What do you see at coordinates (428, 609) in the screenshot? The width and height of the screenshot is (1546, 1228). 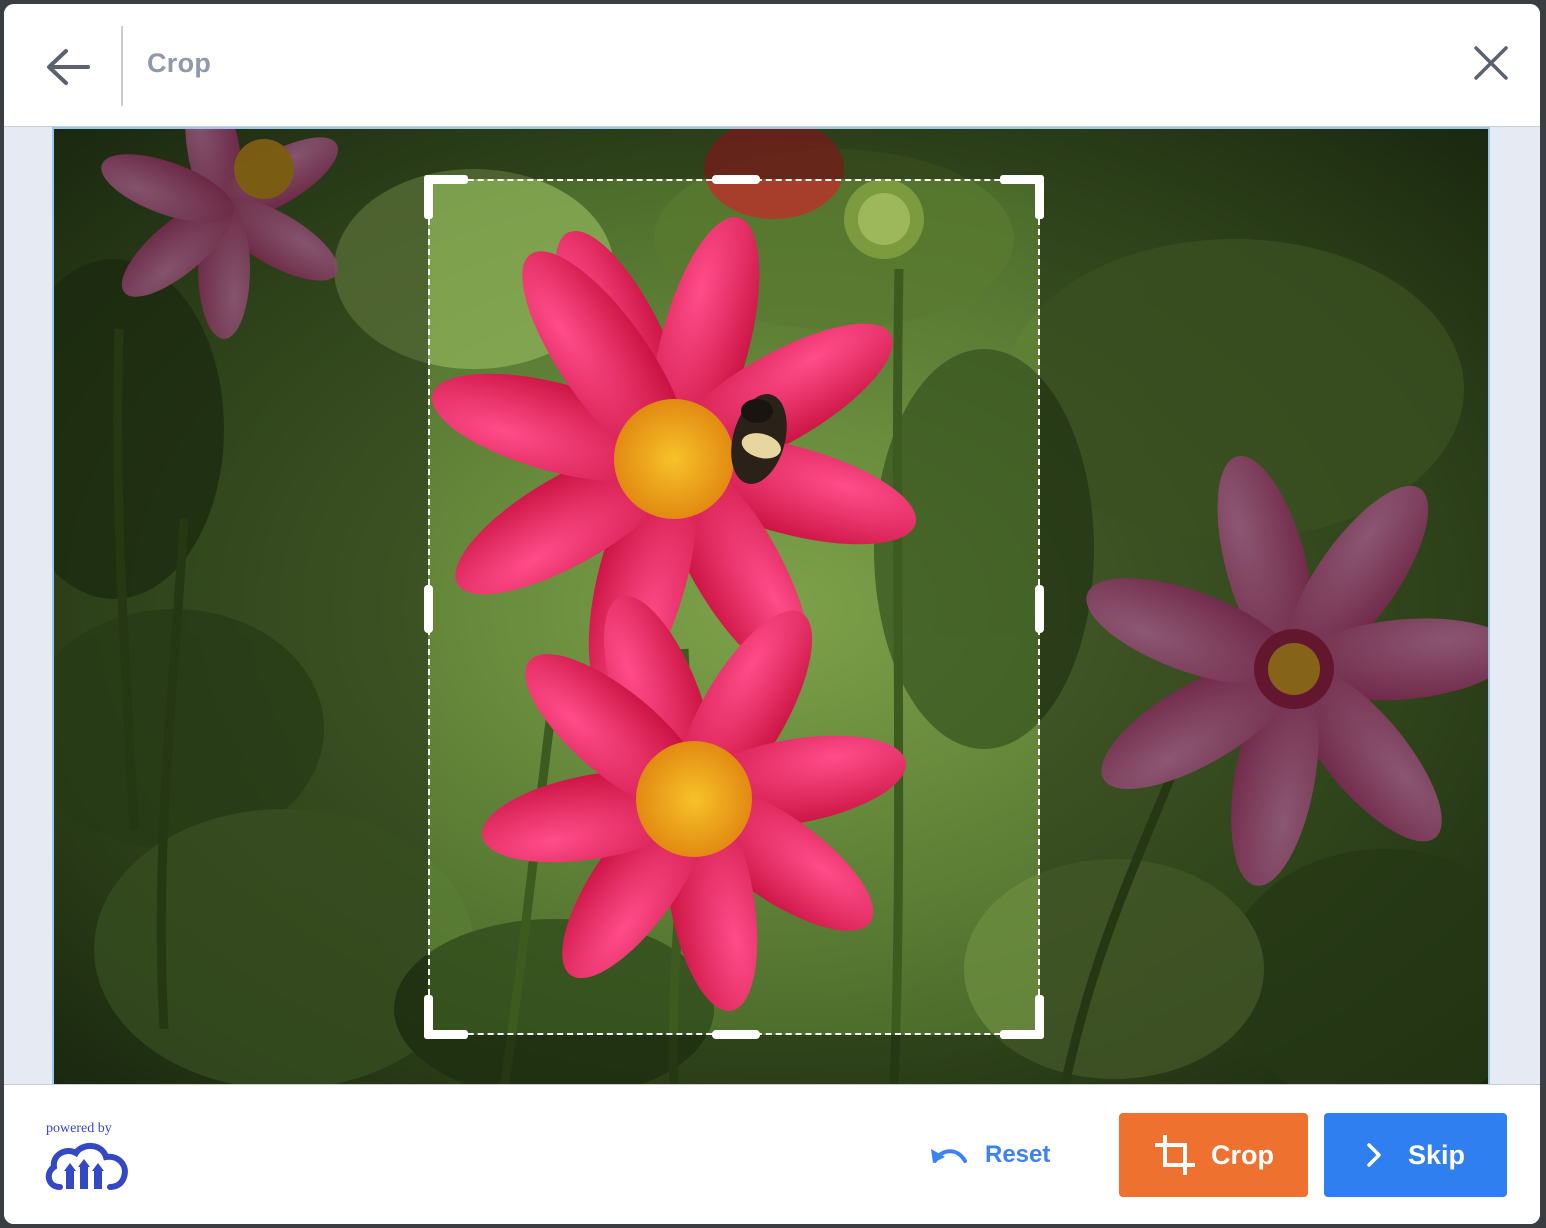 I see `crop-handle-left` at bounding box center [428, 609].